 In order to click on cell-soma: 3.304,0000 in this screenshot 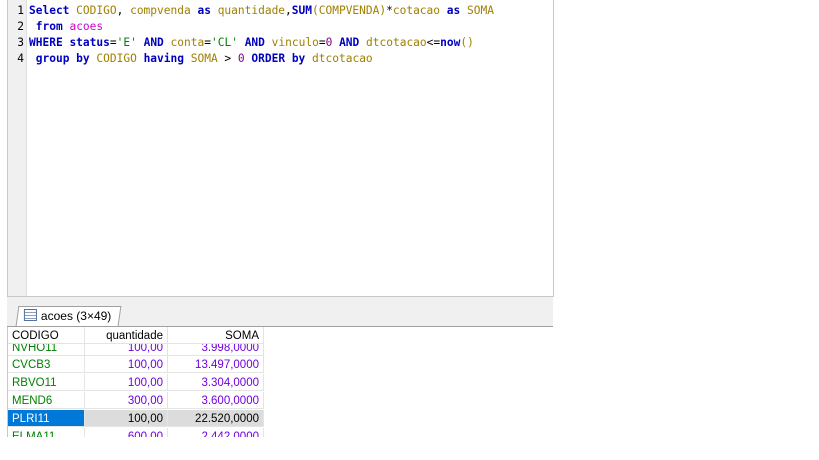, I will do `click(216, 382)`.